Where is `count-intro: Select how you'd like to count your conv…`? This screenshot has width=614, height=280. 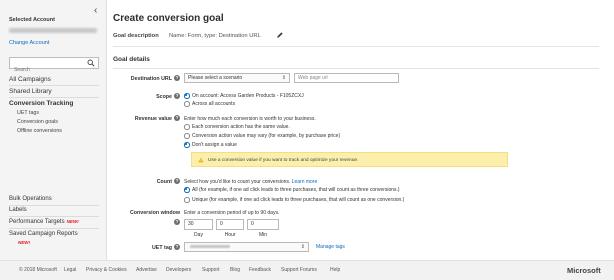
count-intro: Select how you'd like to count your conv… is located at coordinates (250, 182).